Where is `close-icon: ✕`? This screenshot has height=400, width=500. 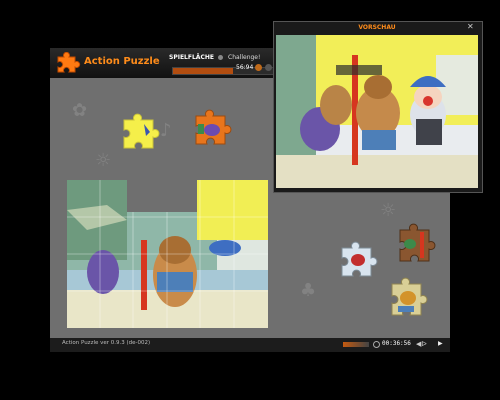 close-icon: ✕ is located at coordinates (470, 26).